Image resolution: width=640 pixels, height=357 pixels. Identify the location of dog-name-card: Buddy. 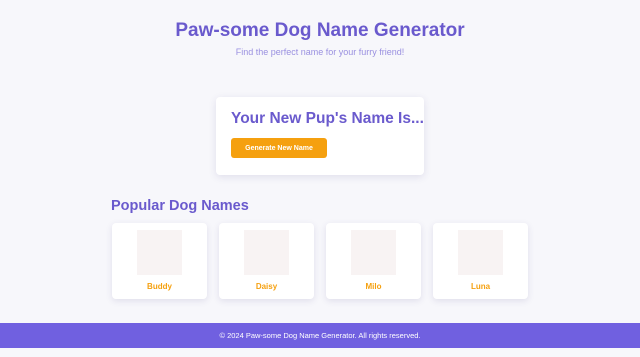
(159, 261).